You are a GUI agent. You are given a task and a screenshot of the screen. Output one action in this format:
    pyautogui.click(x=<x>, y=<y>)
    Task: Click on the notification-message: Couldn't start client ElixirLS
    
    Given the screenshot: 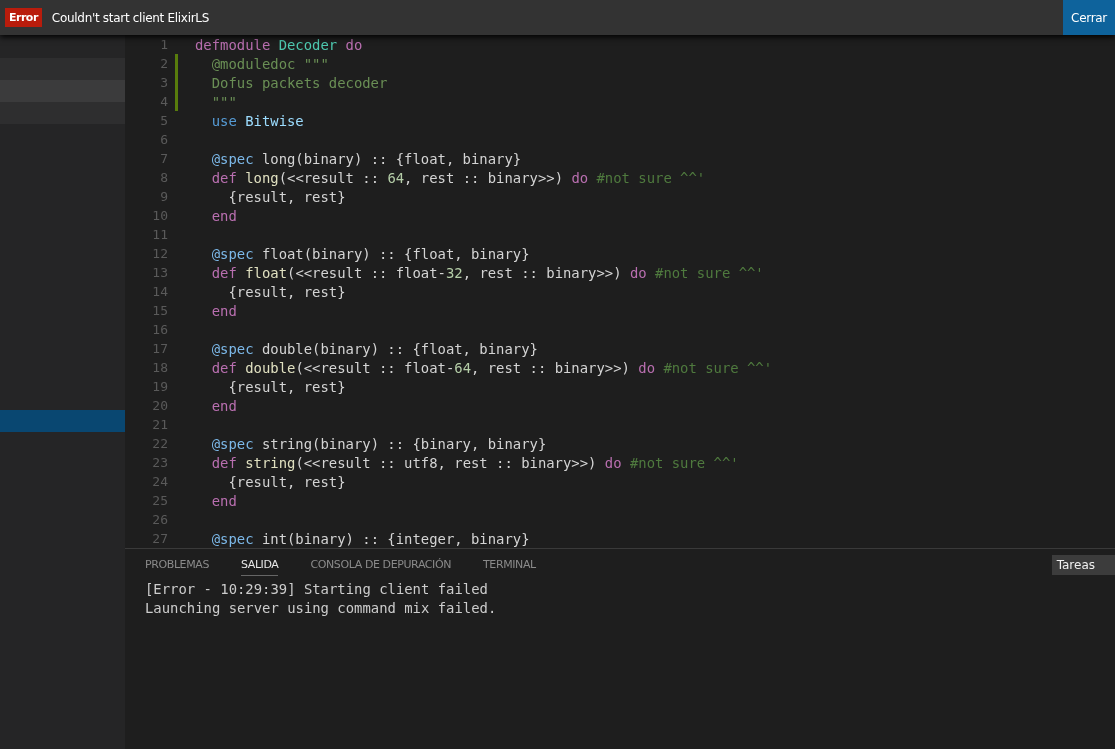 What is the action you would take?
    pyautogui.click(x=131, y=17)
    